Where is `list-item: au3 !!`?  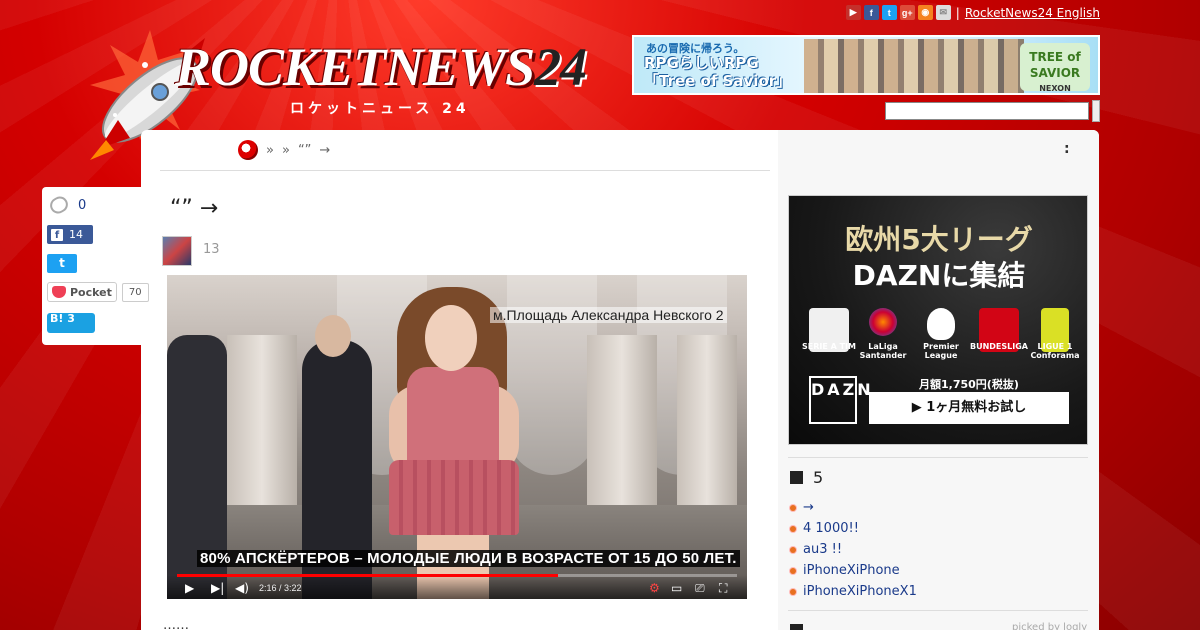
list-item: au3 !! is located at coordinates (853, 549).